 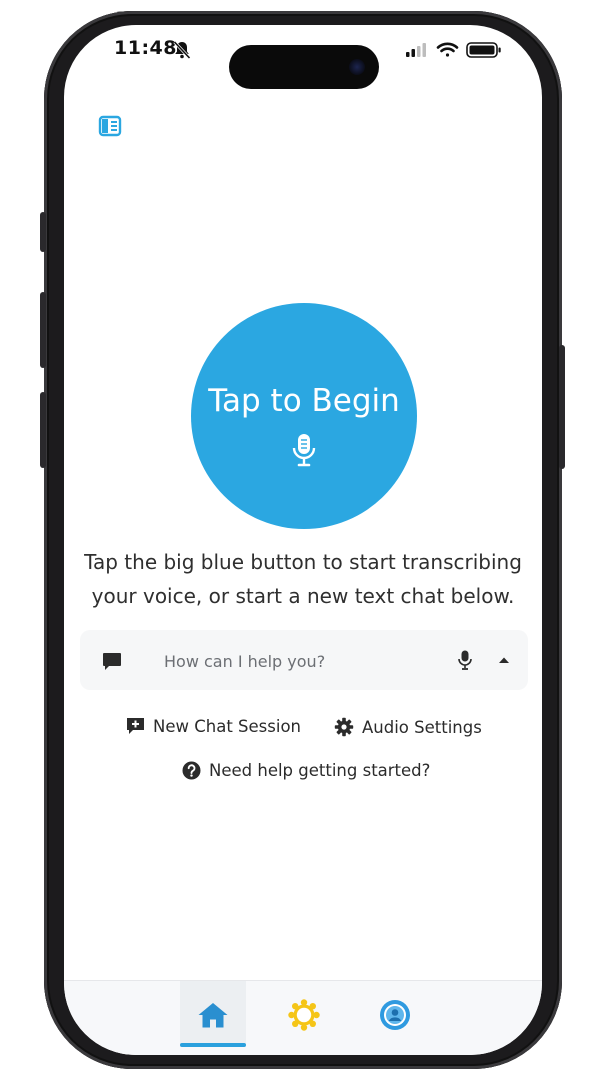 What do you see at coordinates (447, 49) in the screenshot?
I see `wifi-icon` at bounding box center [447, 49].